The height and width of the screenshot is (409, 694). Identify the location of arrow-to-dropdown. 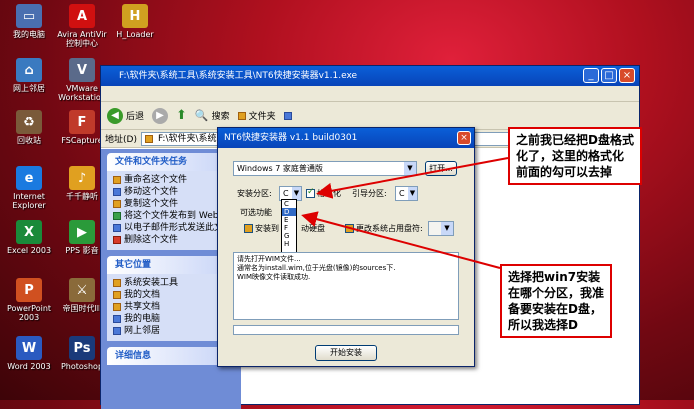
(401, 240).